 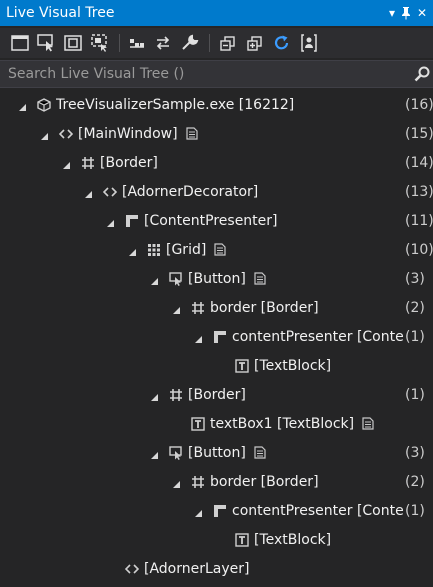 What do you see at coordinates (100, 43) in the screenshot?
I see `track-focus-icon` at bounding box center [100, 43].